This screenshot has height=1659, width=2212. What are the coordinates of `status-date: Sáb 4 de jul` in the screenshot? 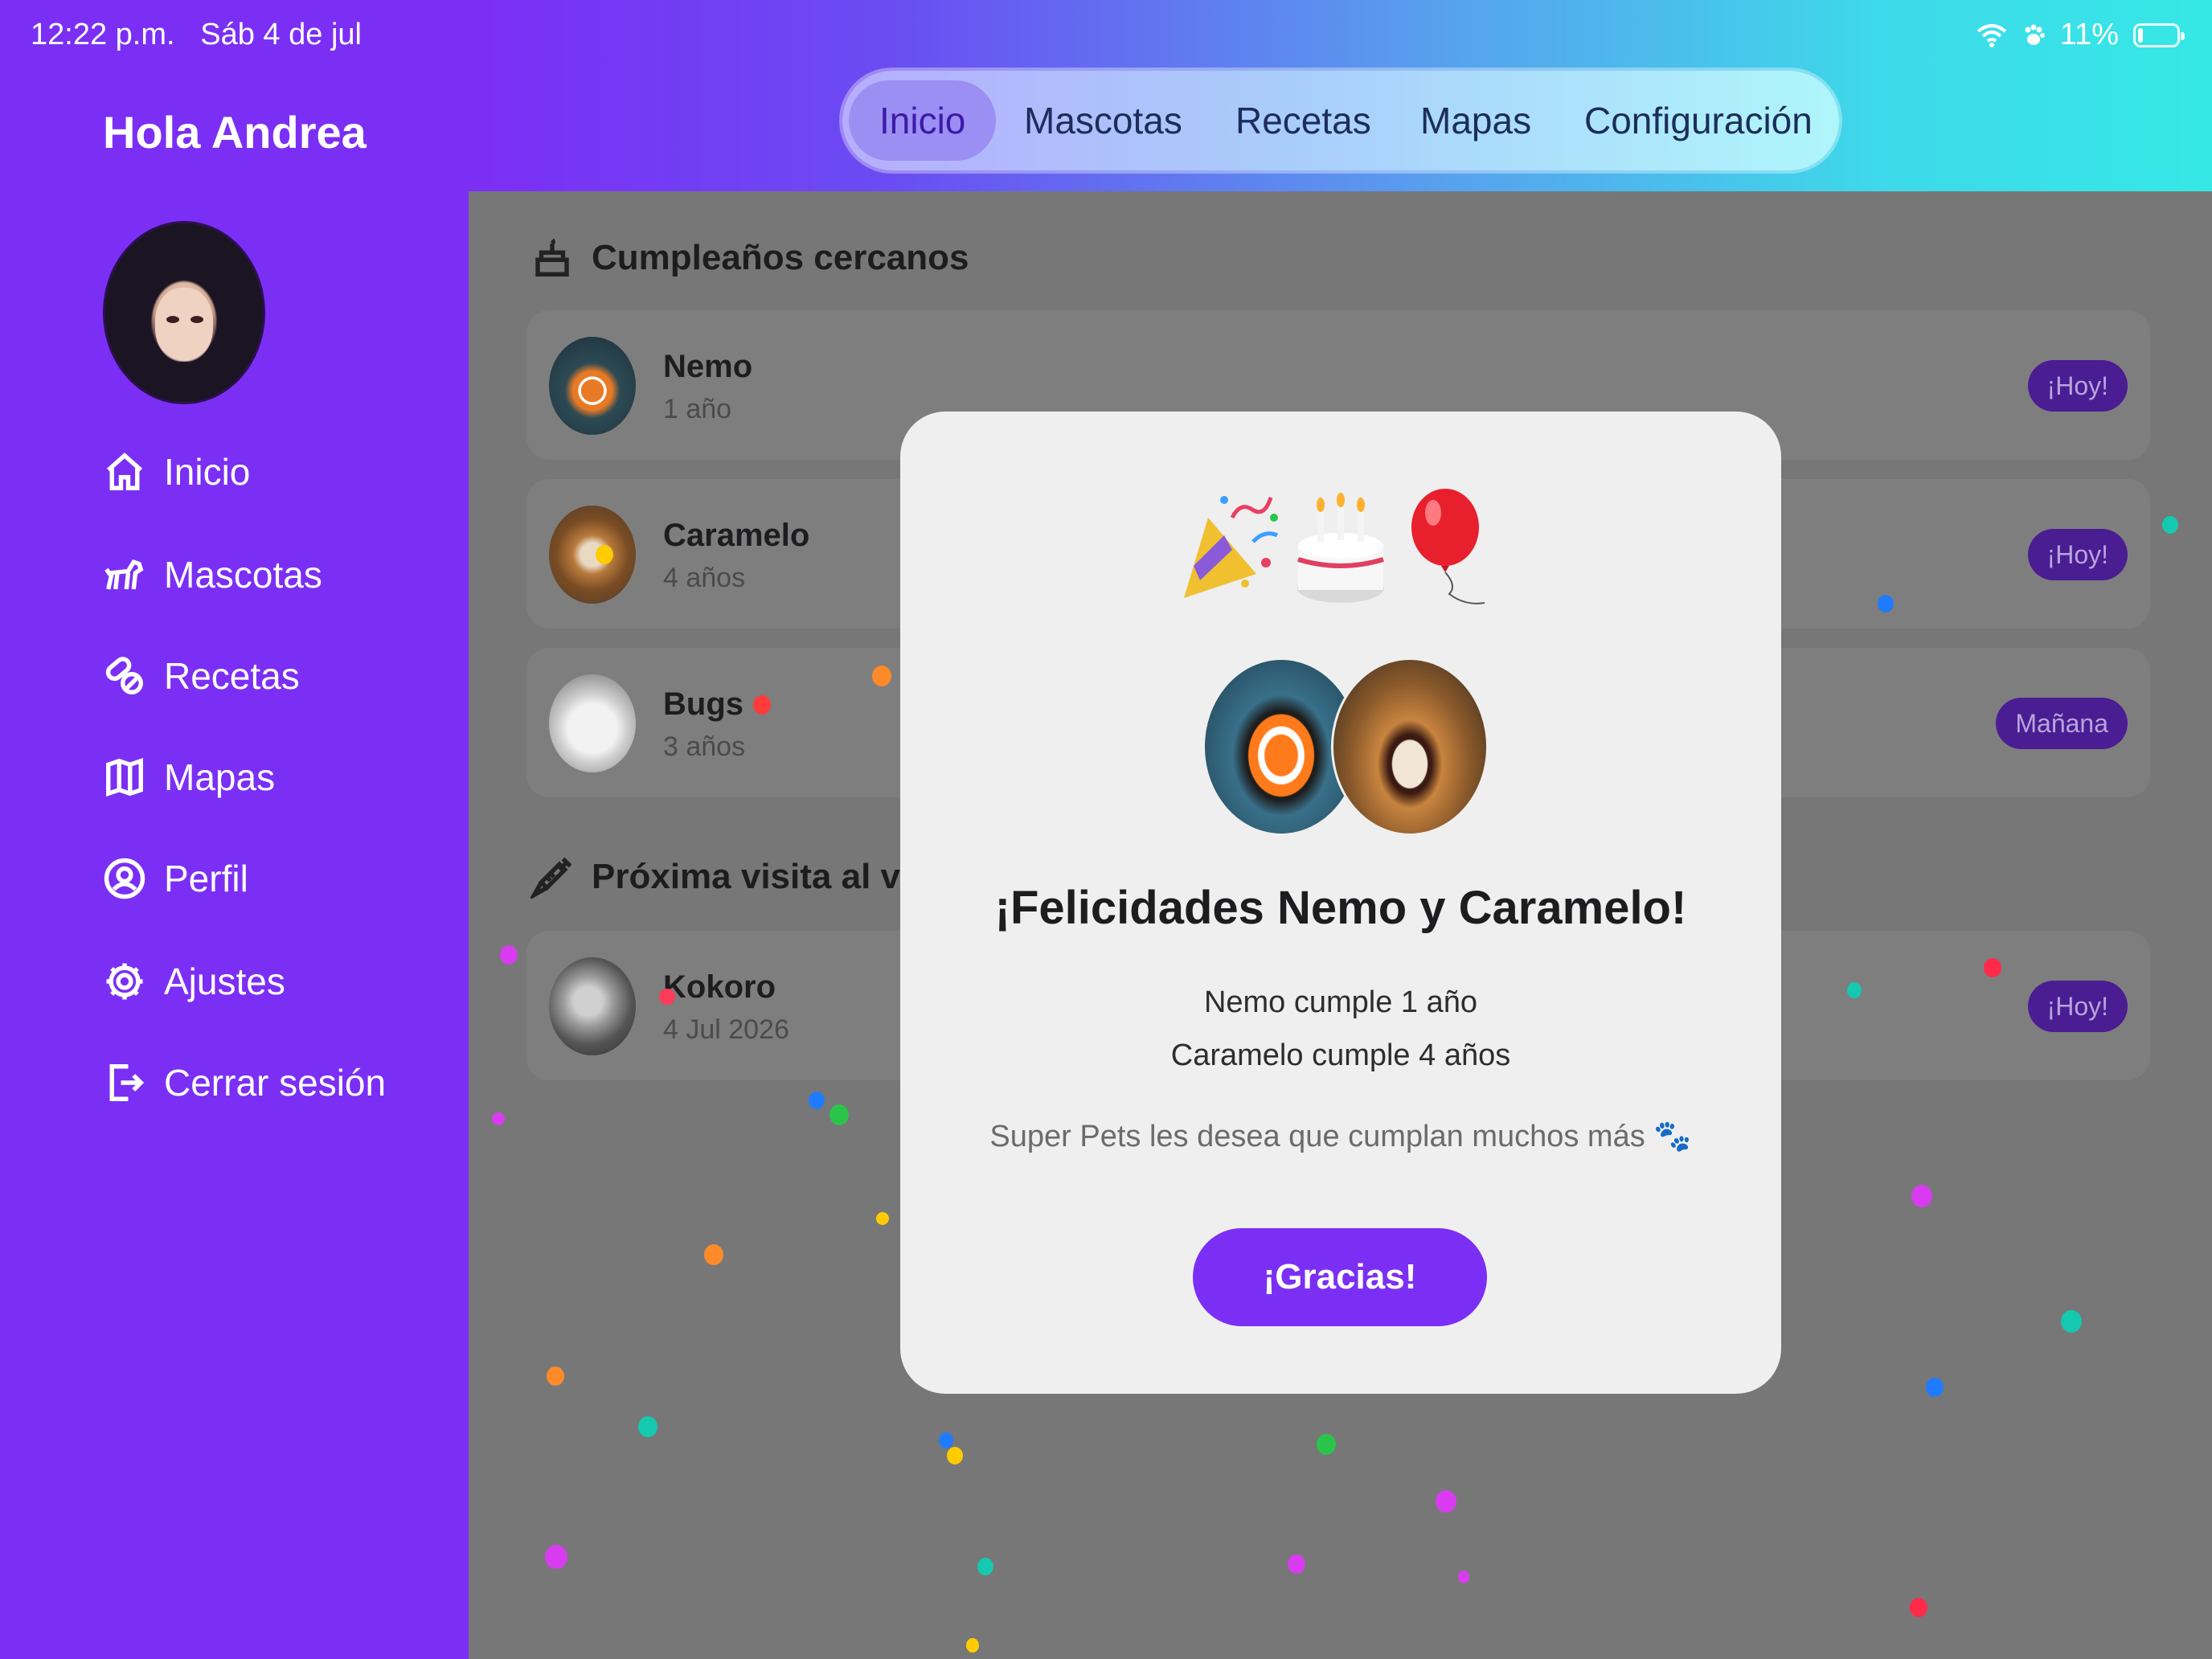 It's located at (281, 34).